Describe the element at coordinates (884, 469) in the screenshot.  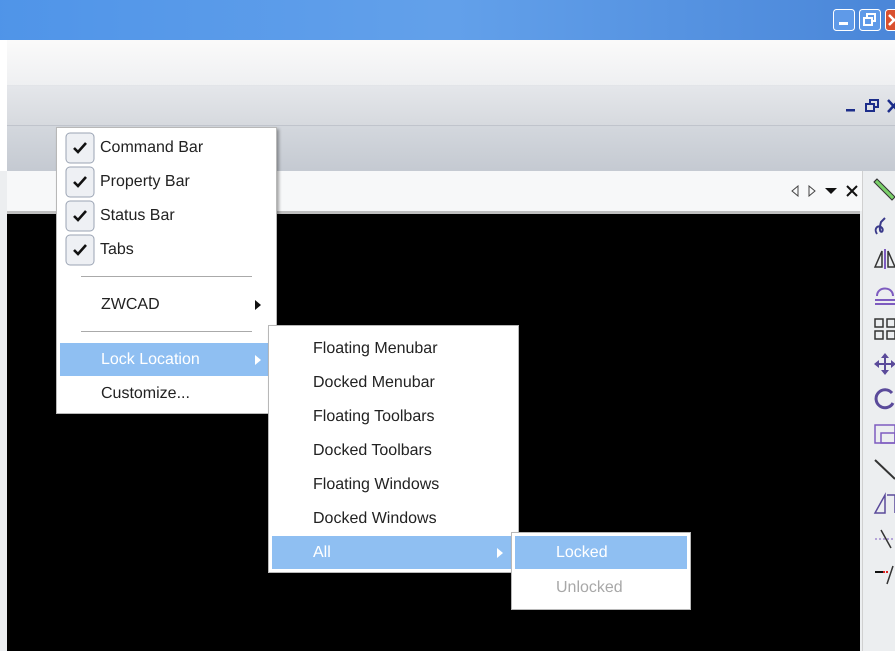
I see `line-icon` at that location.